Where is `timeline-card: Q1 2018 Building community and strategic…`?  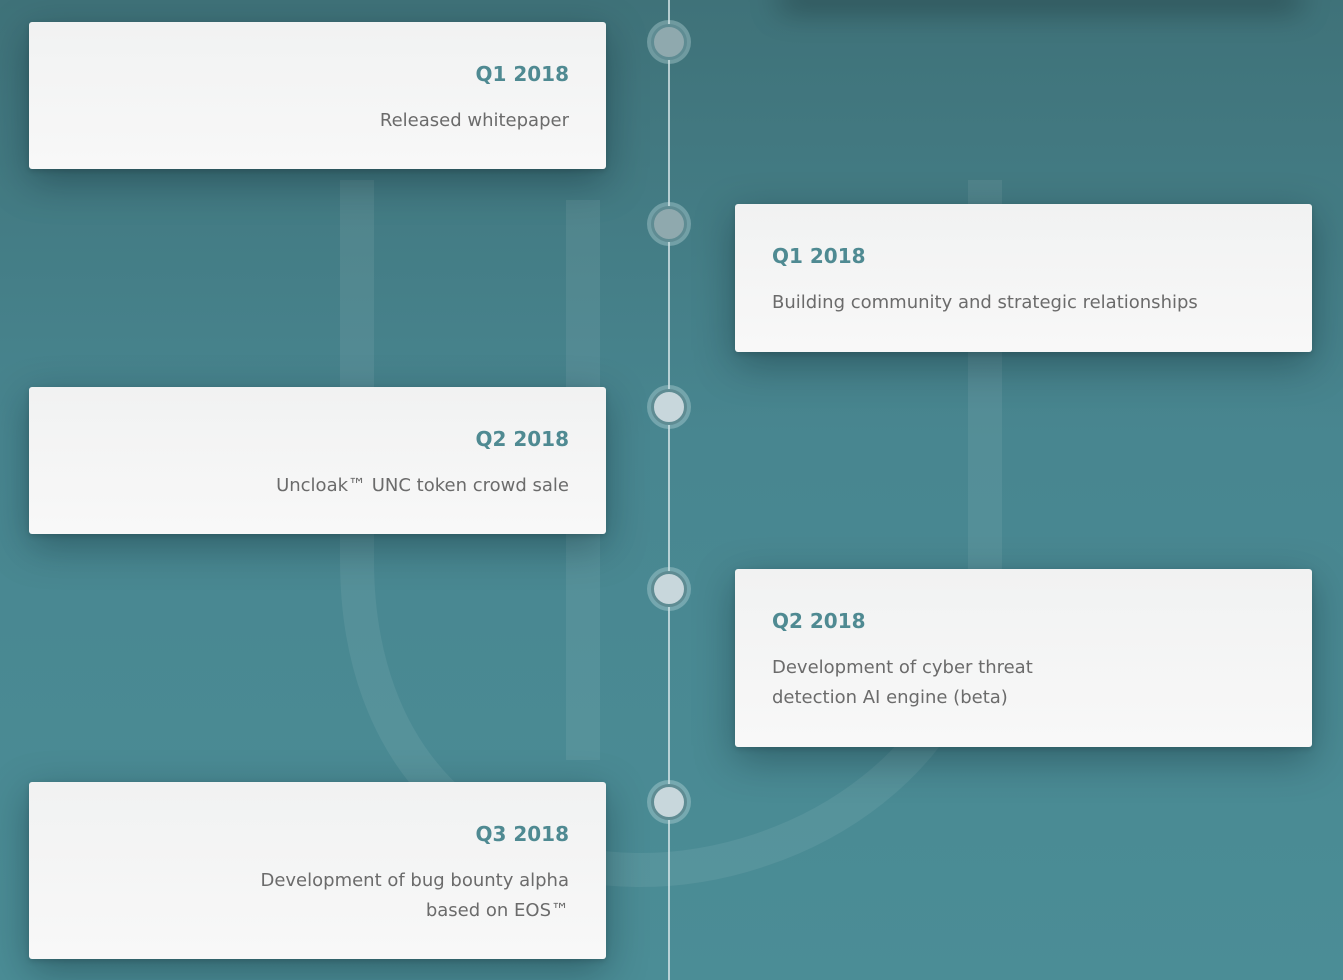 timeline-card: Q1 2018 Building community and strategic… is located at coordinates (1023, 278).